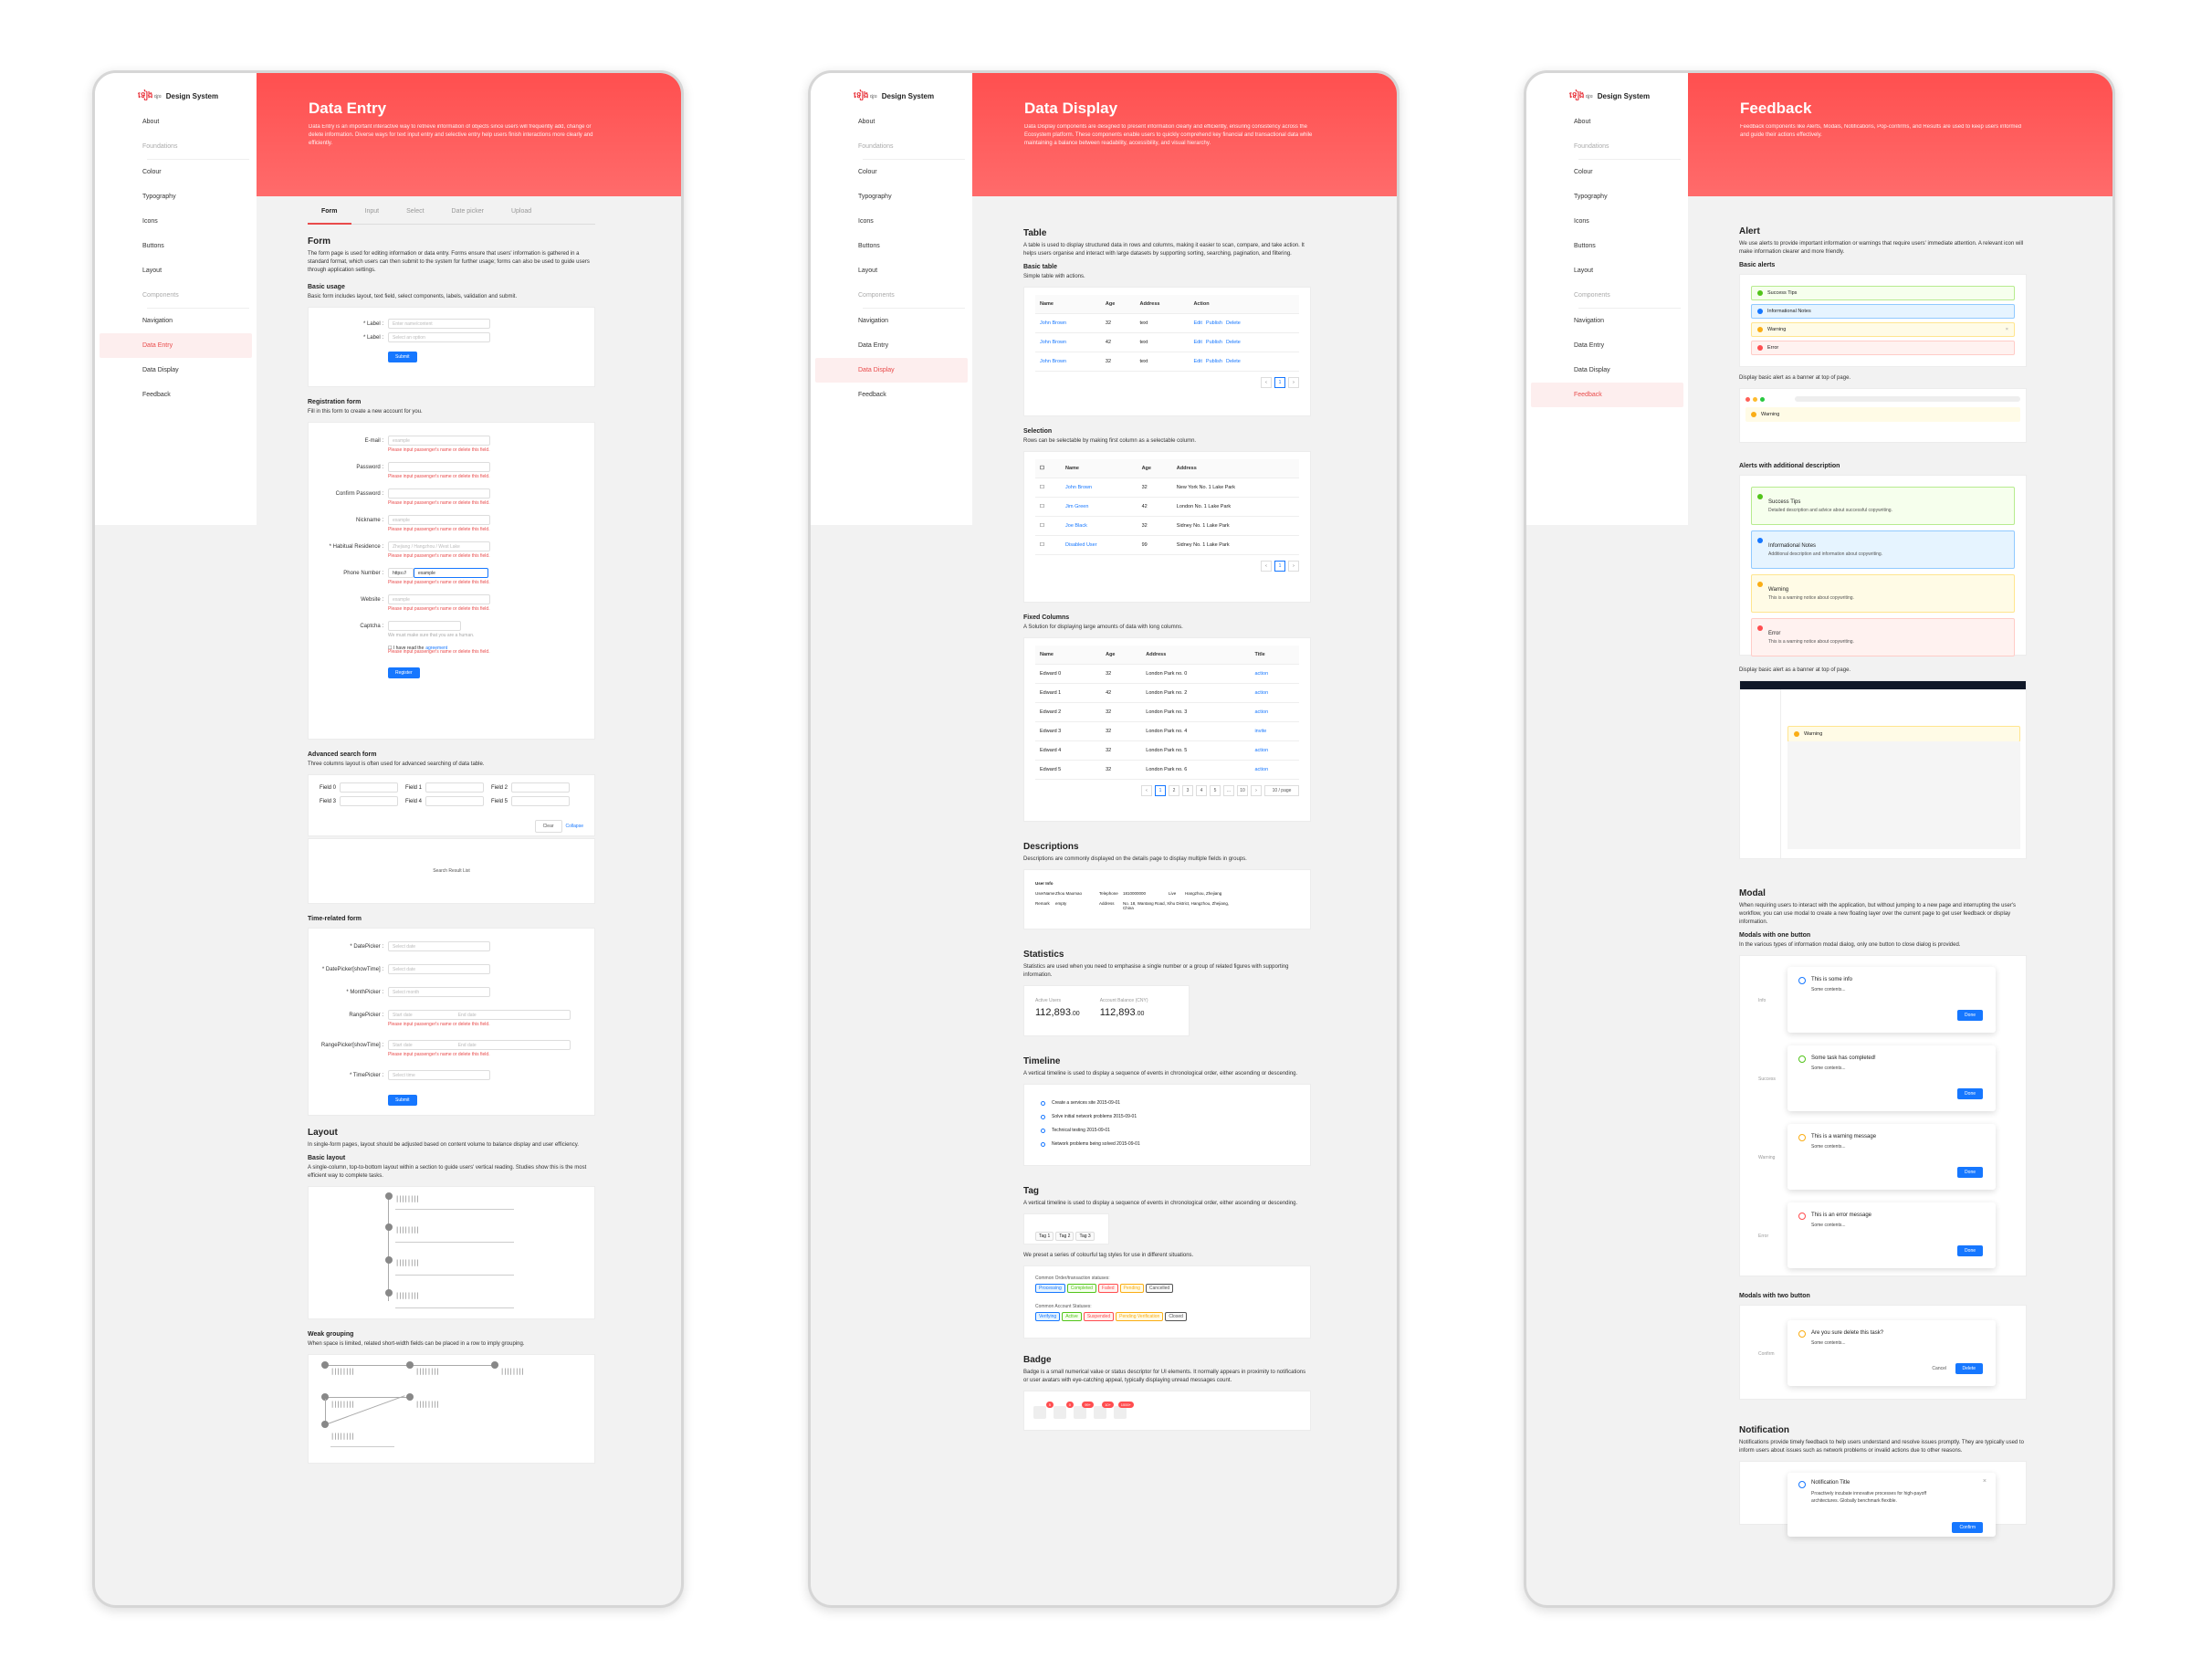  What do you see at coordinates (1969, 1368) in the screenshot?
I see `delete-button: Delete` at bounding box center [1969, 1368].